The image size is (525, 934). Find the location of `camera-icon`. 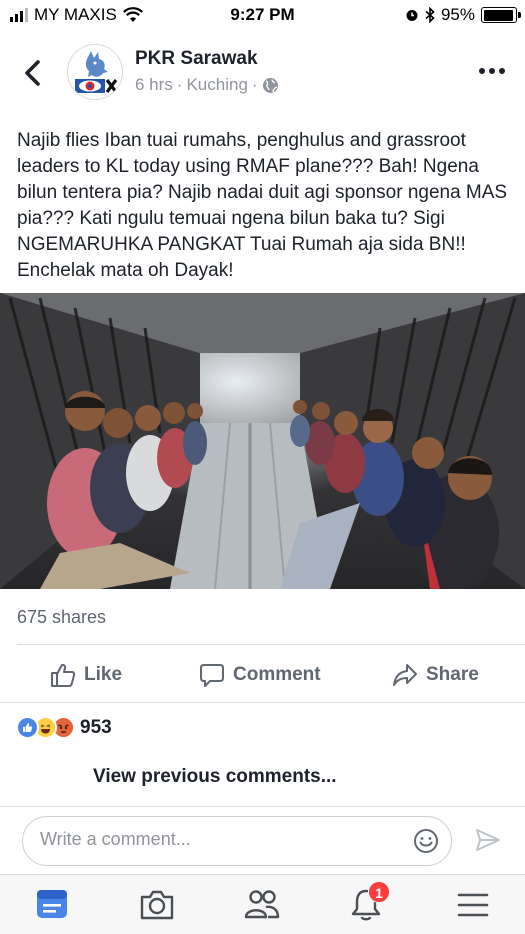

camera-icon is located at coordinates (157, 905).